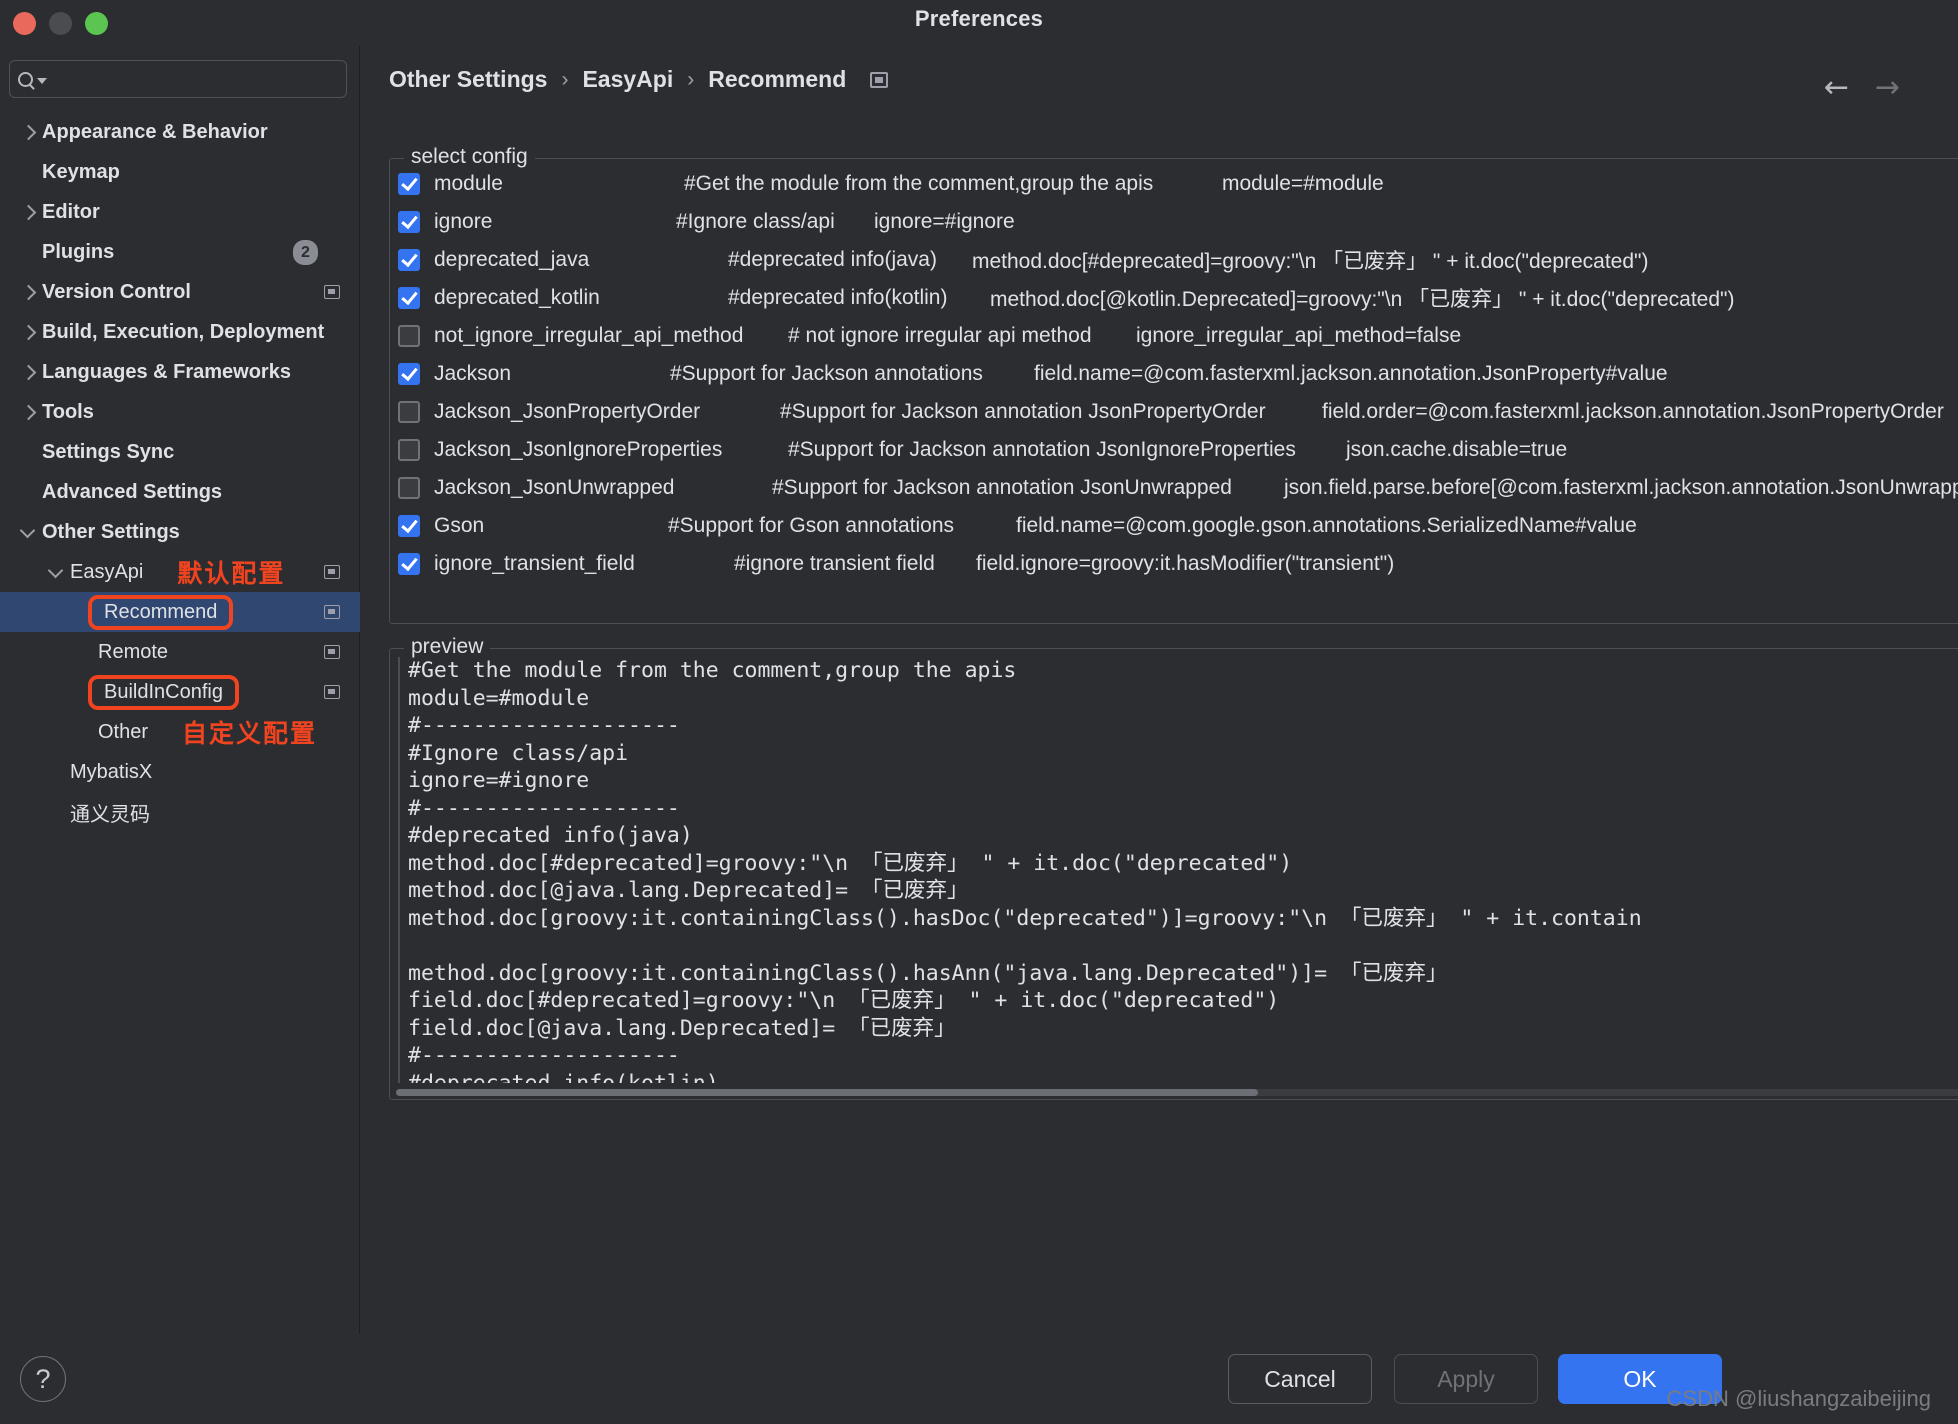  What do you see at coordinates (1303, 183) in the screenshot?
I see `config-value: module=#module` at bounding box center [1303, 183].